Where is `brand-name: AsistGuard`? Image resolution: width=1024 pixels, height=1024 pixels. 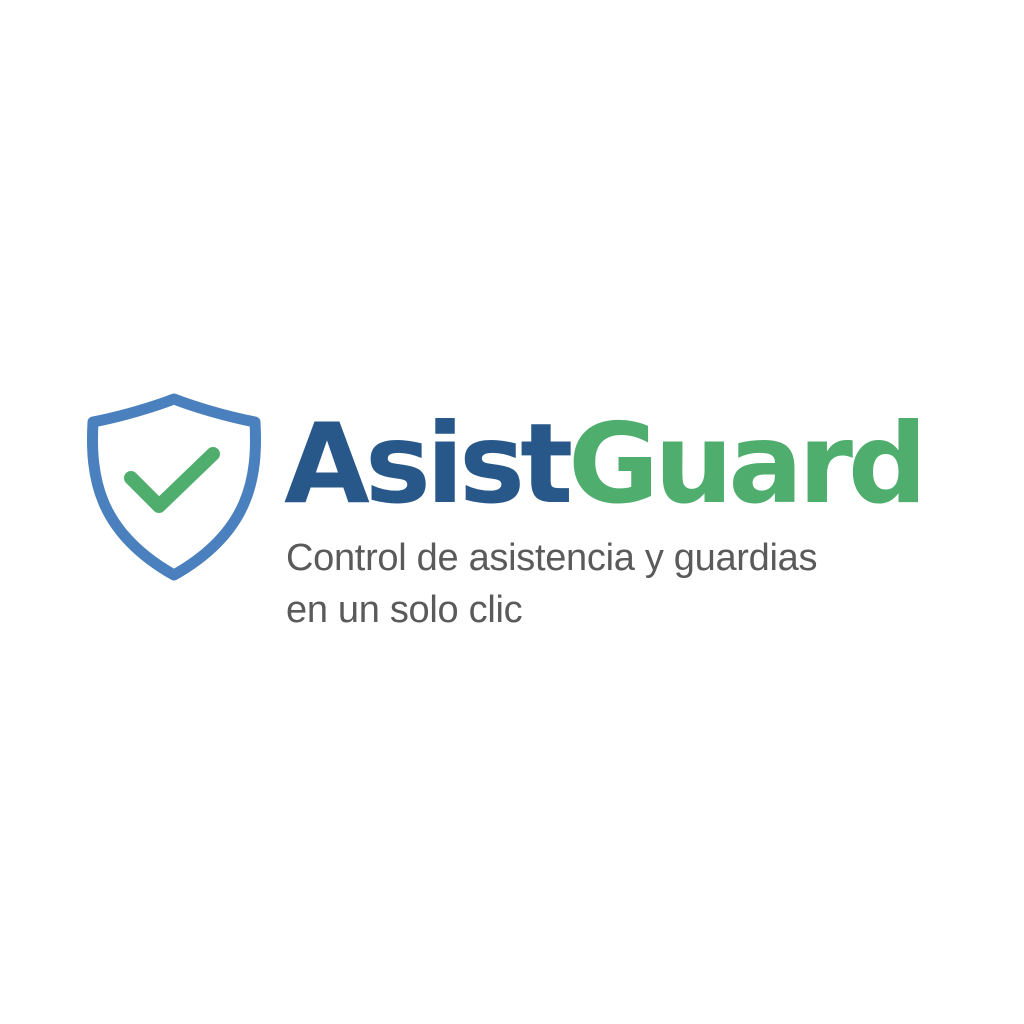 brand-name: AsistGuard is located at coordinates (605, 465).